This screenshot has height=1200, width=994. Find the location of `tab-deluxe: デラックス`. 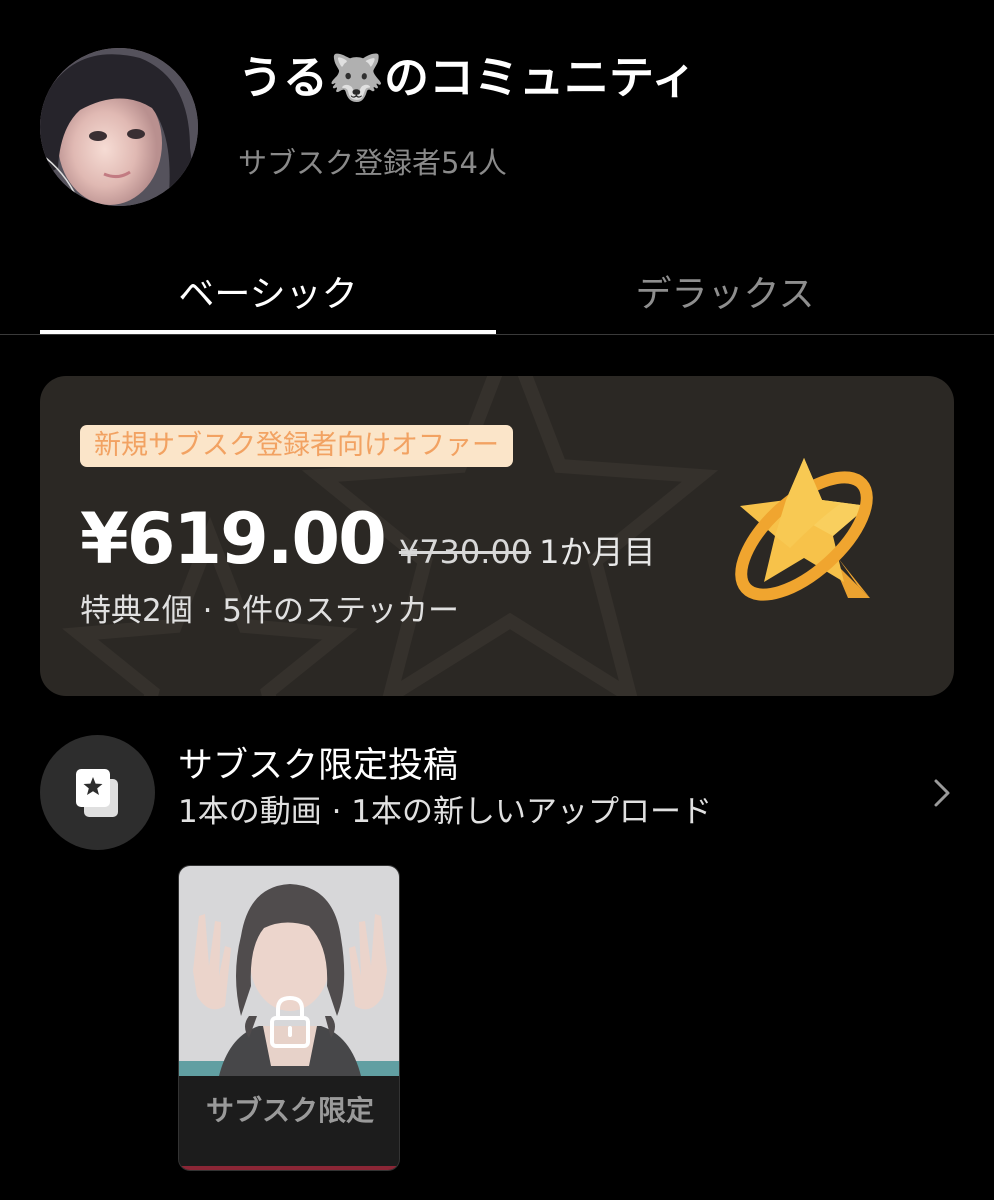

tab-deluxe: デラックス is located at coordinates (725, 291).